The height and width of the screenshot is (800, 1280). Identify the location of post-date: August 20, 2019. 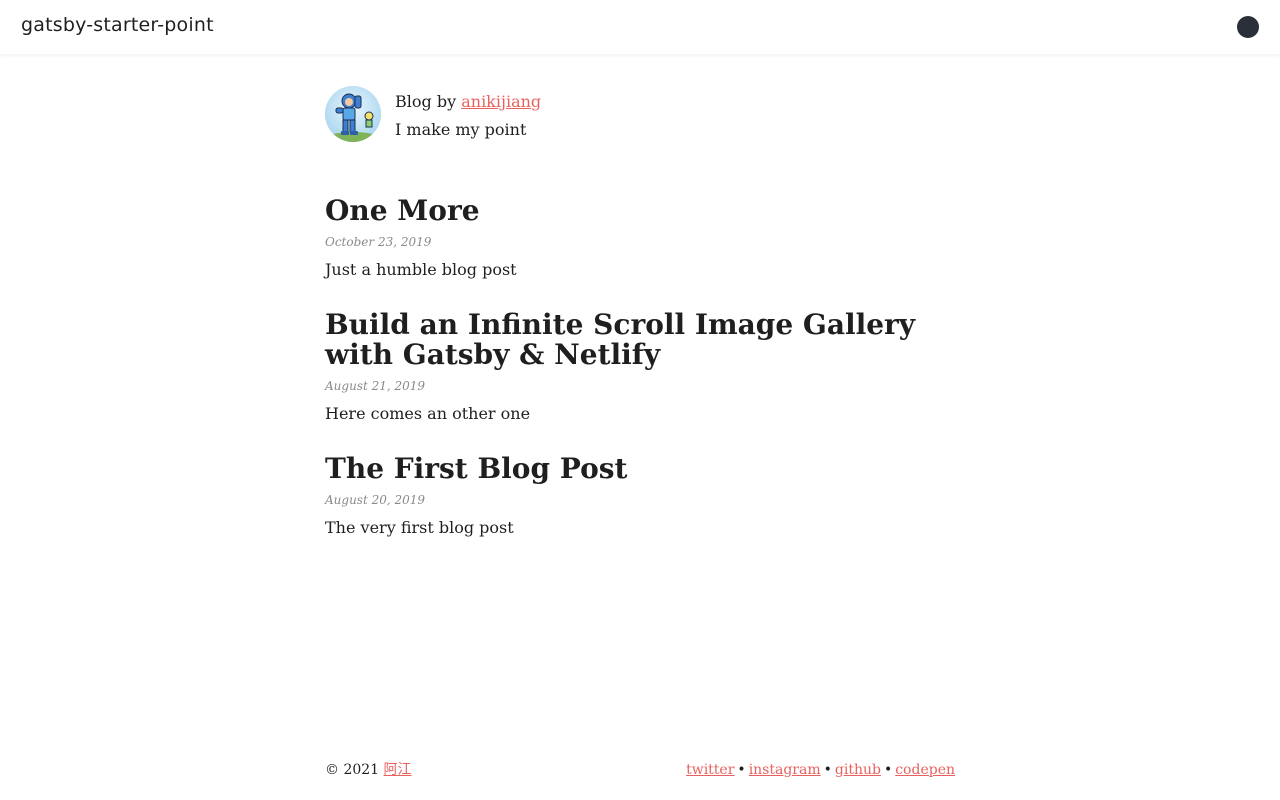
(375, 500).